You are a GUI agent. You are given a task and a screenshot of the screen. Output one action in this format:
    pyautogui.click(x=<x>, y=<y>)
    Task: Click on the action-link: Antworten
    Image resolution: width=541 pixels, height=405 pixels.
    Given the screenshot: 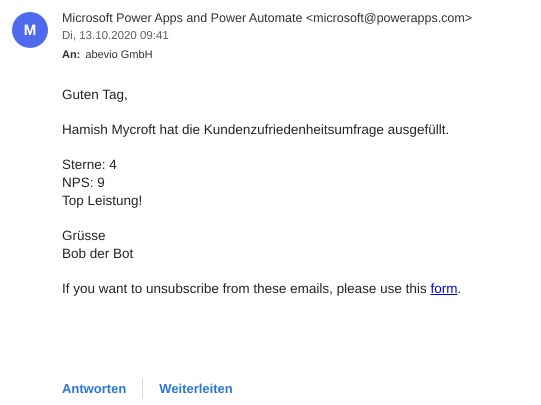 What is the action you would take?
    pyautogui.click(x=94, y=389)
    